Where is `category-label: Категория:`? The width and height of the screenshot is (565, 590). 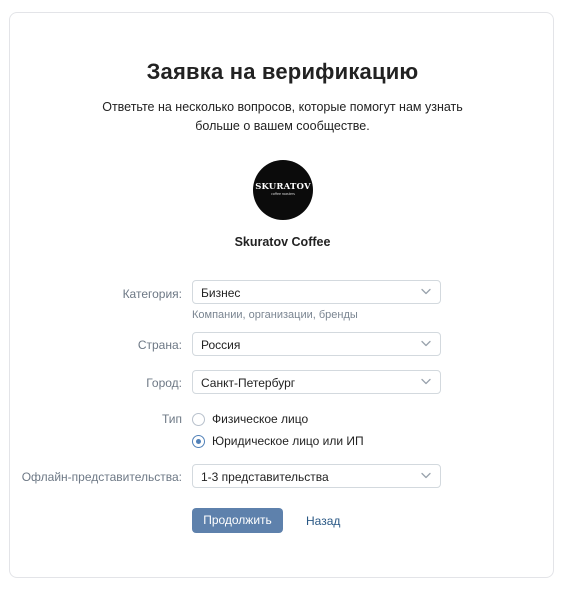 category-label: Категория: is located at coordinates (152, 294).